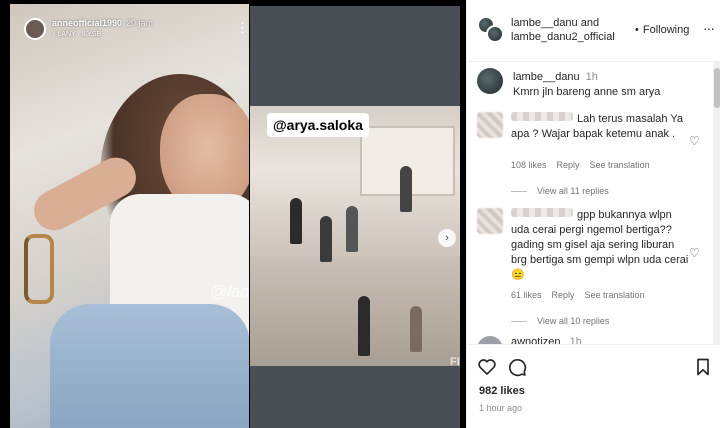  What do you see at coordinates (666, 30) in the screenshot?
I see `following-label: Following` at bounding box center [666, 30].